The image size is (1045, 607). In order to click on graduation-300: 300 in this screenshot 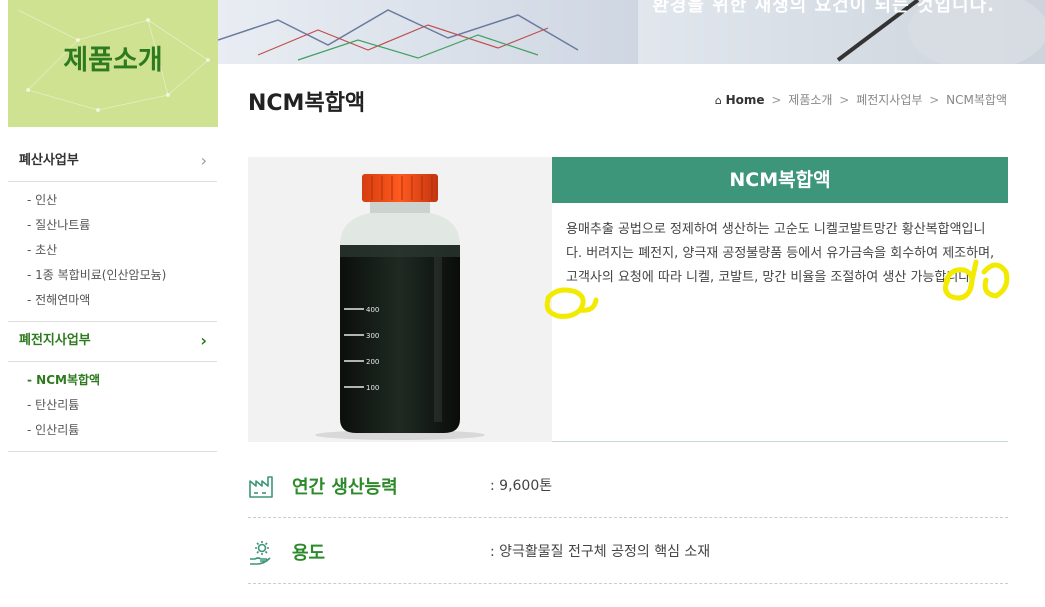, I will do `click(372, 336)`.